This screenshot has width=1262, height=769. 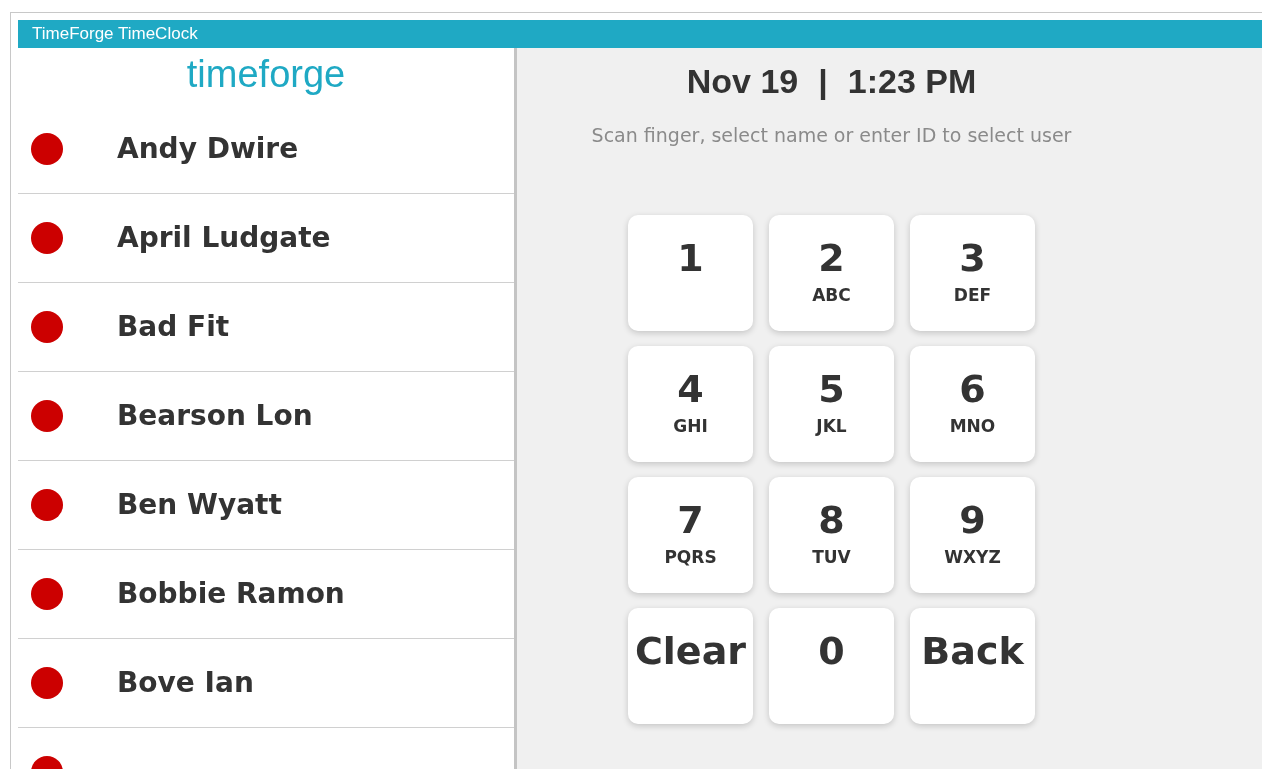 I want to click on employee-row: Ben Wyatt, so click(x=266, y=505).